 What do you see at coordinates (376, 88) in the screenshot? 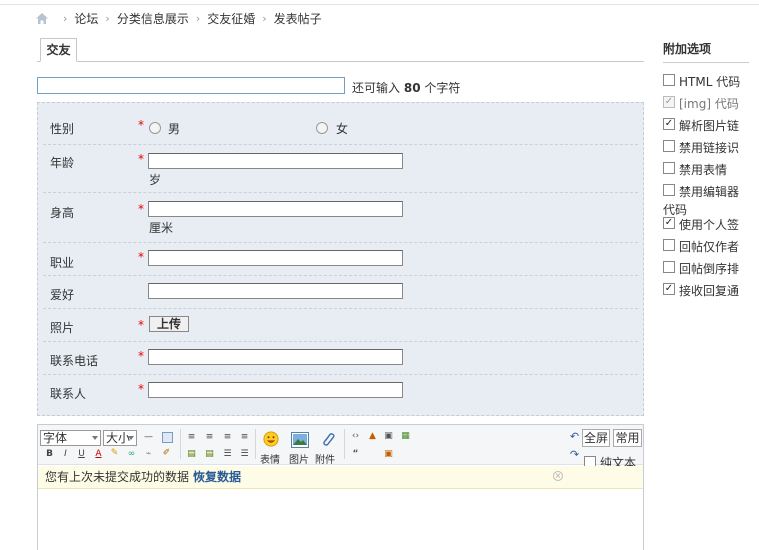
I see `hint-prefix: 还可输入` at bounding box center [376, 88].